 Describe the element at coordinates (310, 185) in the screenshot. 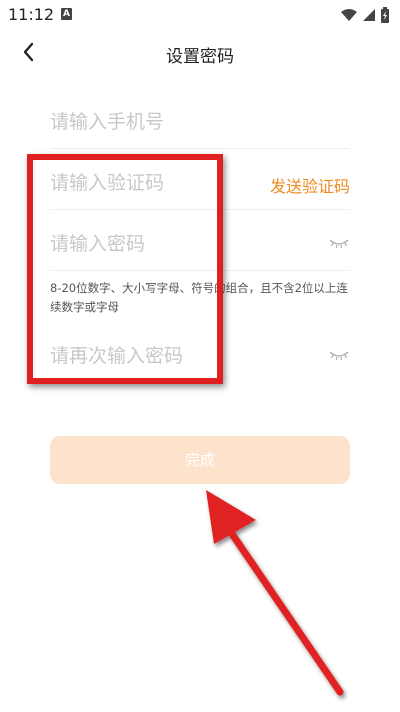

I see `send-code-button: 发送验证码` at that location.